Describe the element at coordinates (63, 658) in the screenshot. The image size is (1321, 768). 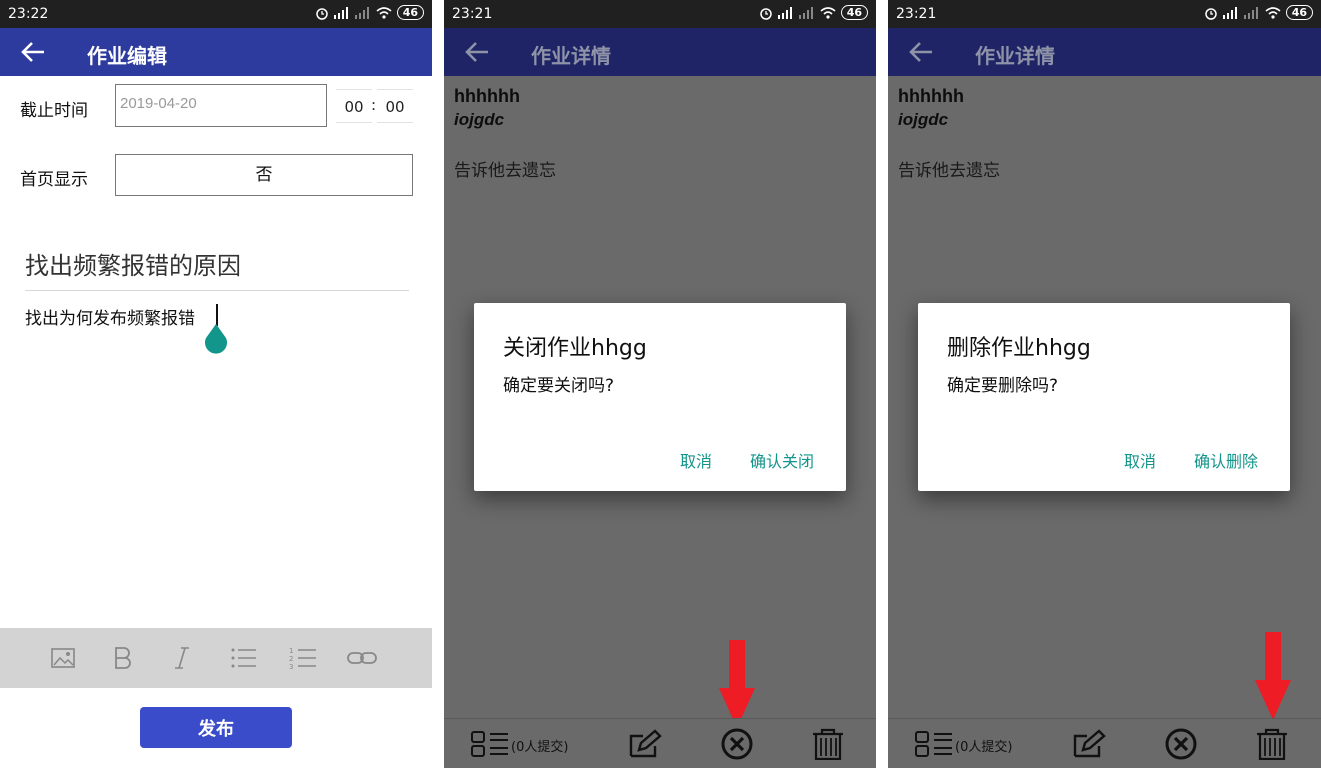
I see `image-icon` at that location.